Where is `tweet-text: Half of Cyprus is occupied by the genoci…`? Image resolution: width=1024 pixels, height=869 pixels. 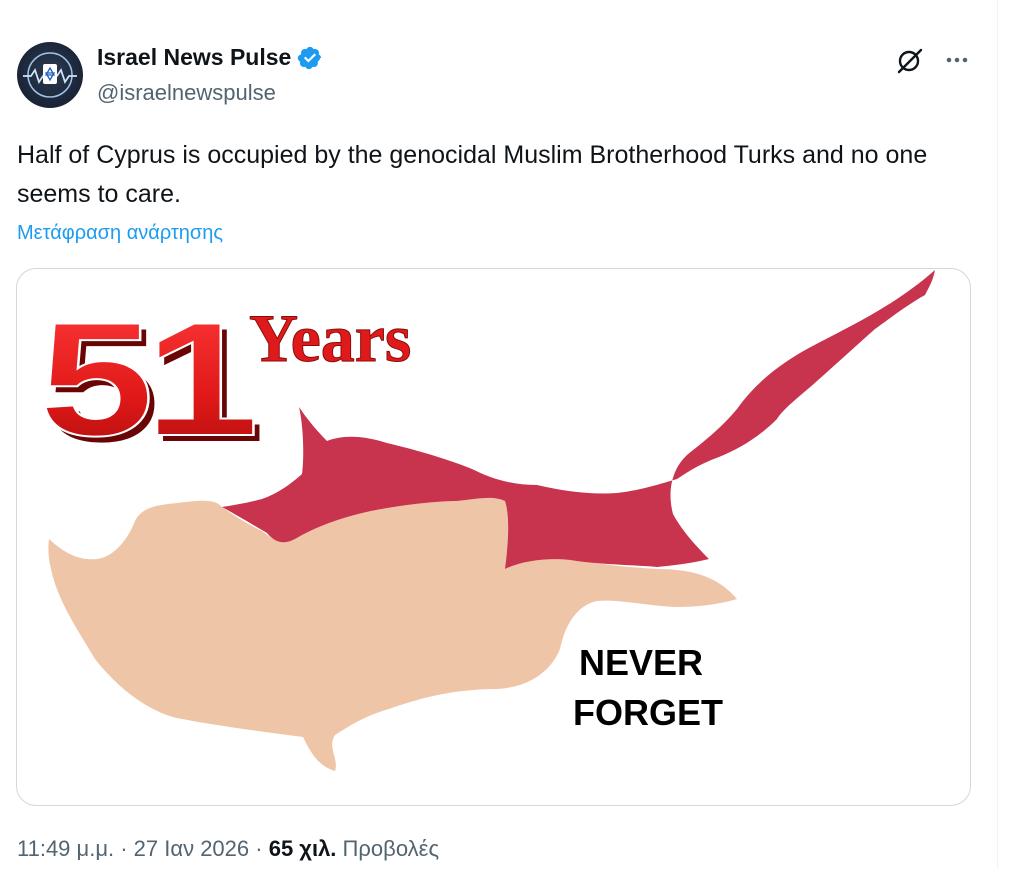 tweet-text: Half of Cyprus is occupied by the genoci… is located at coordinates (472, 174).